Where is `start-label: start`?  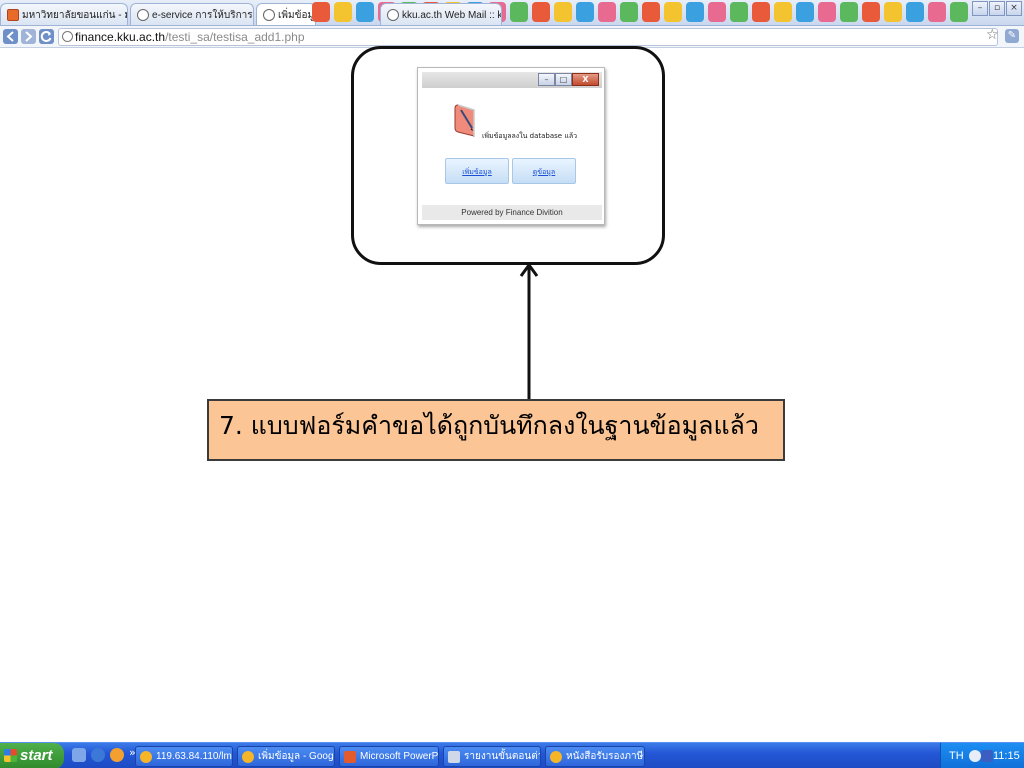
start-label: start is located at coordinates (36, 755).